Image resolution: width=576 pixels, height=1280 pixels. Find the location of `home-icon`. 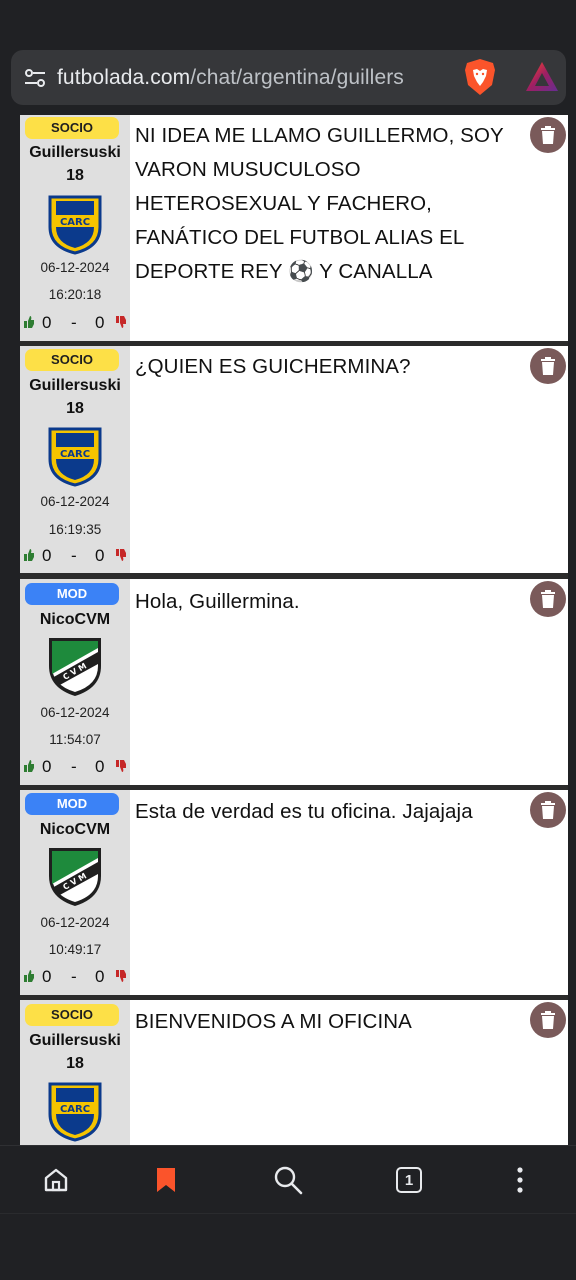

home-icon is located at coordinates (56, 1180).